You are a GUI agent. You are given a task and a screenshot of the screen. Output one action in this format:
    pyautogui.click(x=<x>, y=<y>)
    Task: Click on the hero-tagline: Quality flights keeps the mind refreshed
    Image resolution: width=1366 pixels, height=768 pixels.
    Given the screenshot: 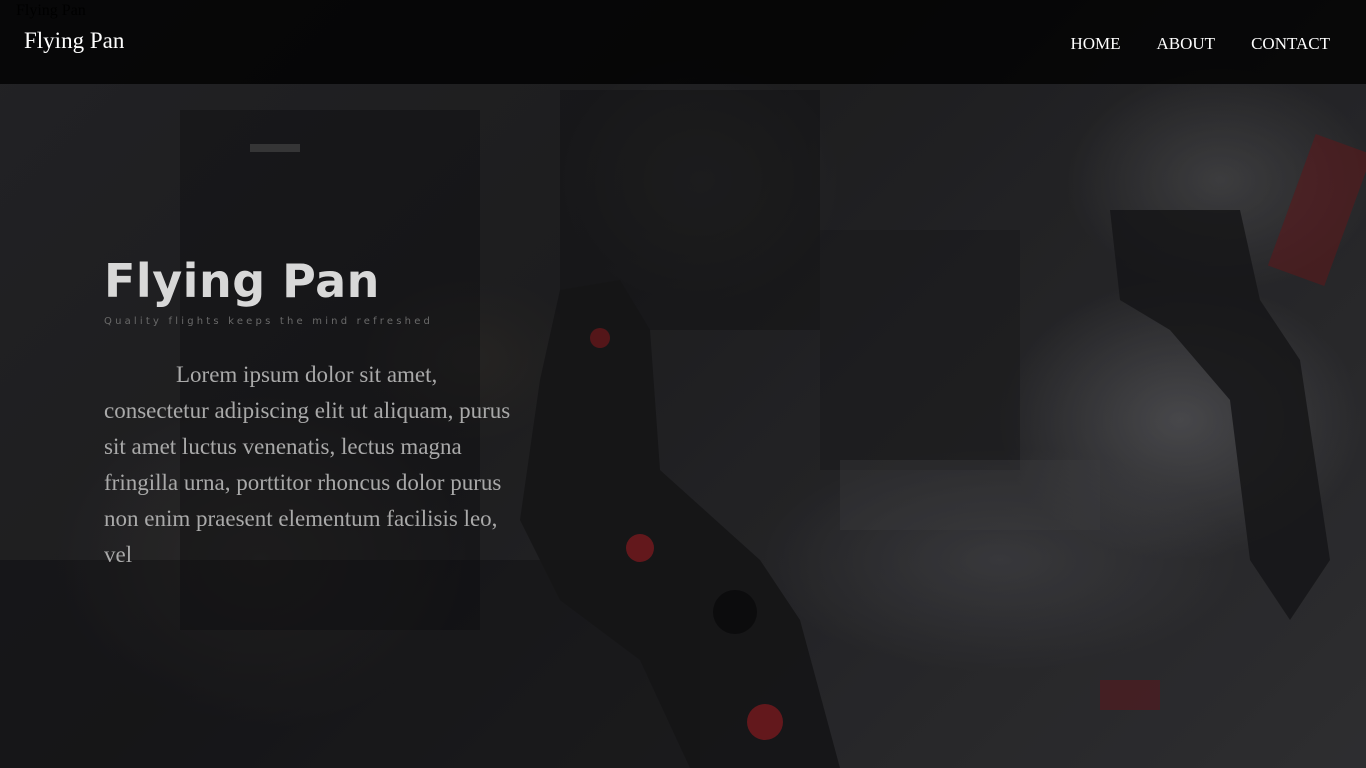 What is the action you would take?
    pyautogui.click(x=269, y=321)
    